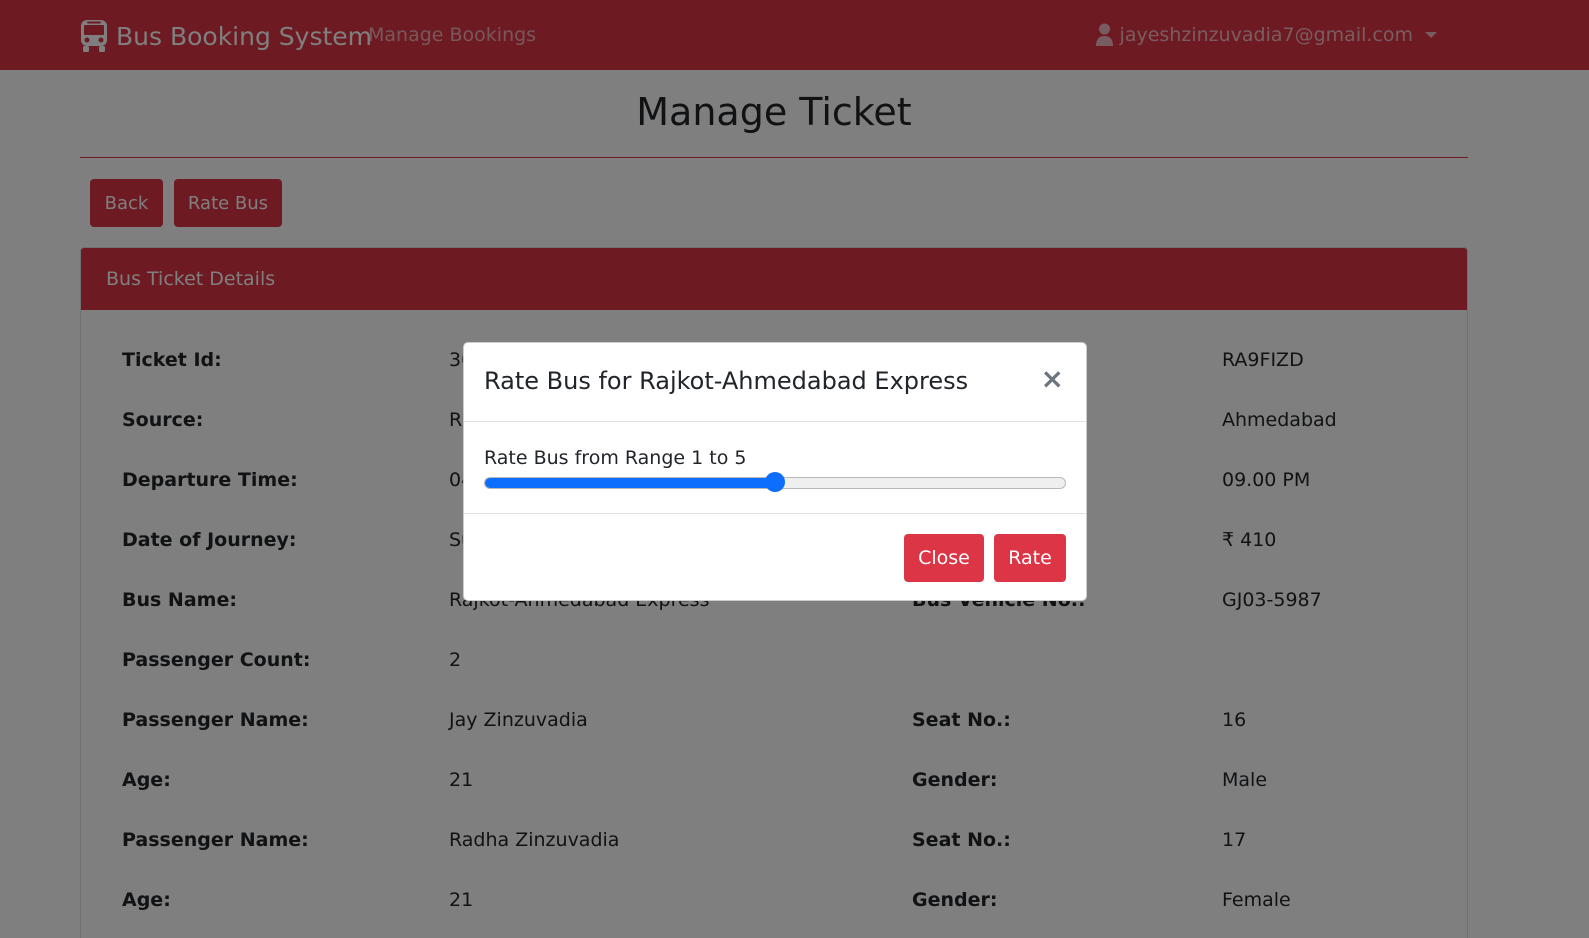 This screenshot has height=938, width=1589. I want to click on modal-body: Rate Bus from Range 1 to 5, so click(775, 468).